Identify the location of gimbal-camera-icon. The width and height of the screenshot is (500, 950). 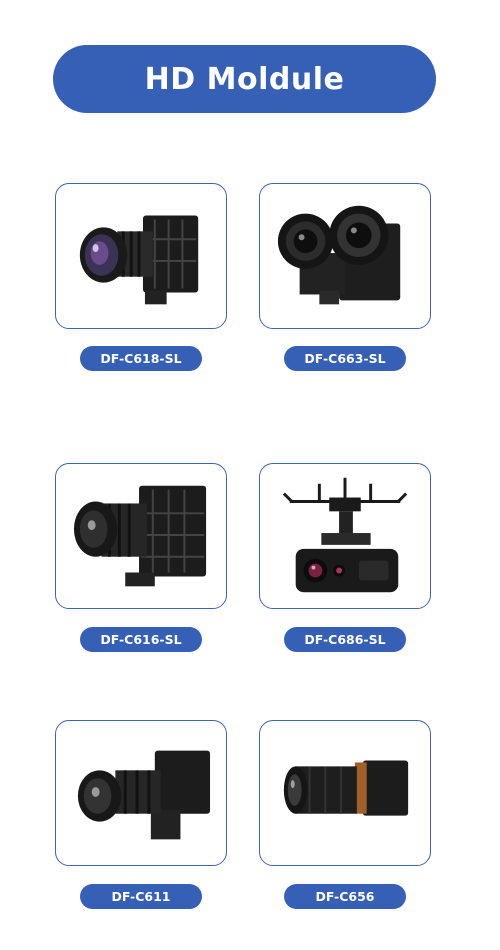
(345, 535).